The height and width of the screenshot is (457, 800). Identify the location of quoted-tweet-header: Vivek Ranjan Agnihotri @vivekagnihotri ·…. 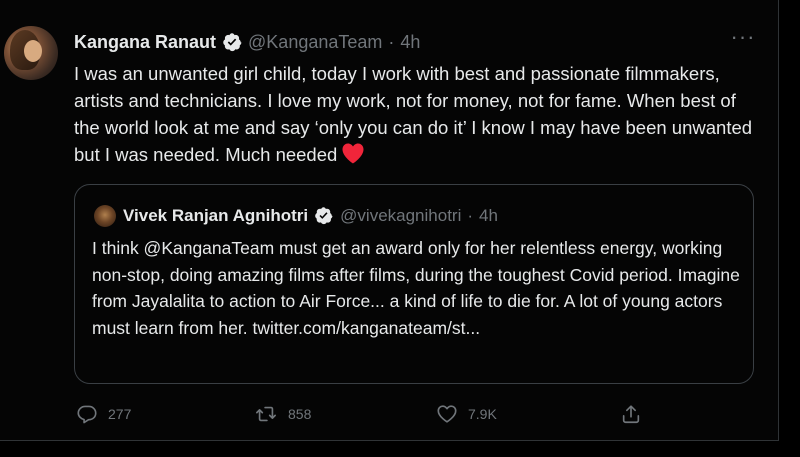
(310, 216).